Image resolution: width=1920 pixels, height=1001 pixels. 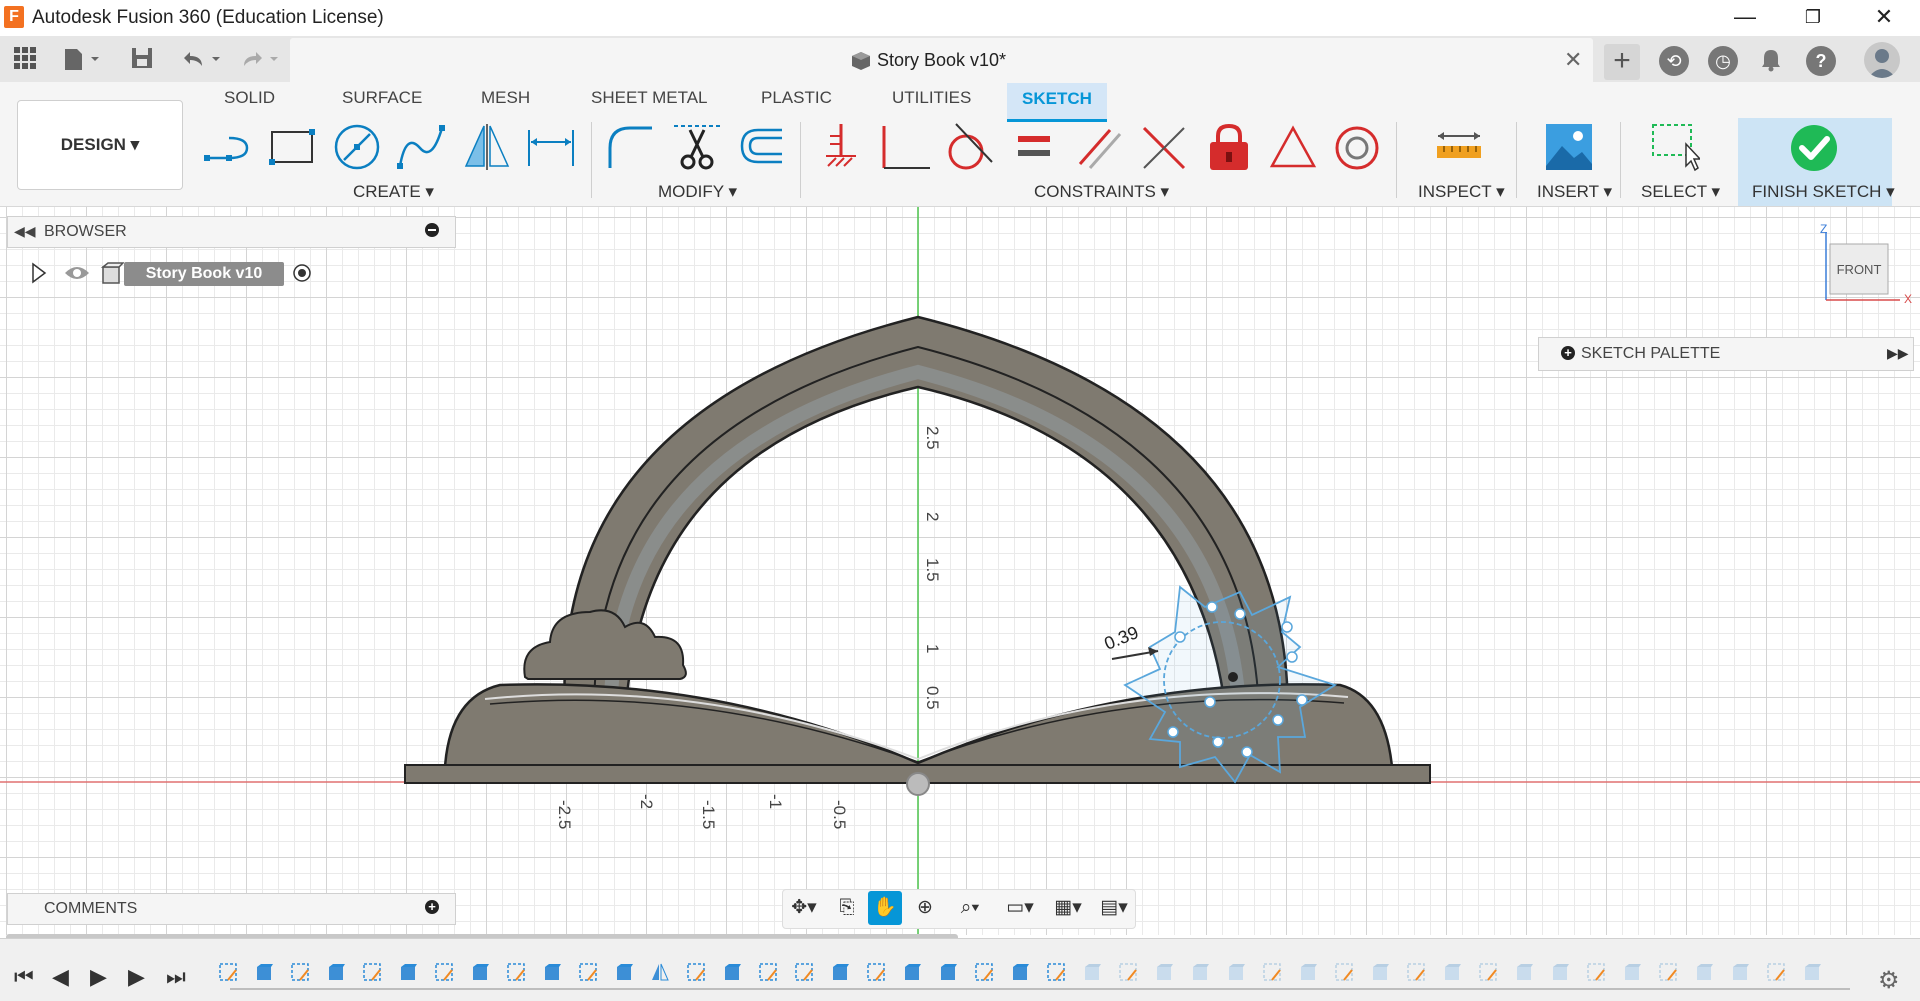 What do you see at coordinates (1726, 354) in the screenshot?
I see `sketch-palette-header: + SKETCH PALETTE ▶▶` at bounding box center [1726, 354].